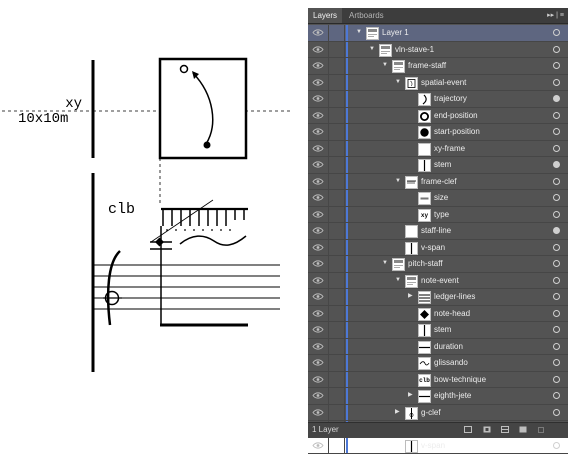 This screenshot has height=454, width=568. What do you see at coordinates (456, 116) in the screenshot?
I see `layer-name: end-position` at bounding box center [456, 116].